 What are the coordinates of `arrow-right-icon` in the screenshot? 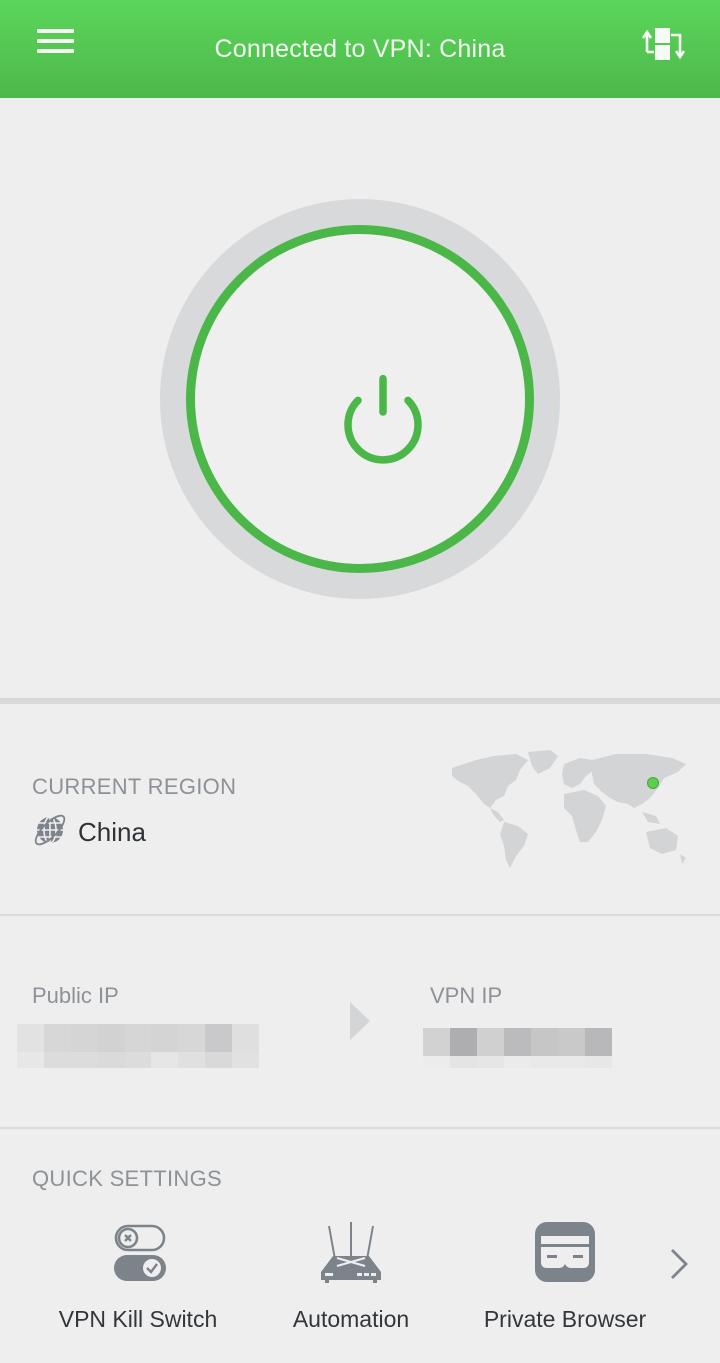 It's located at (360, 1021).